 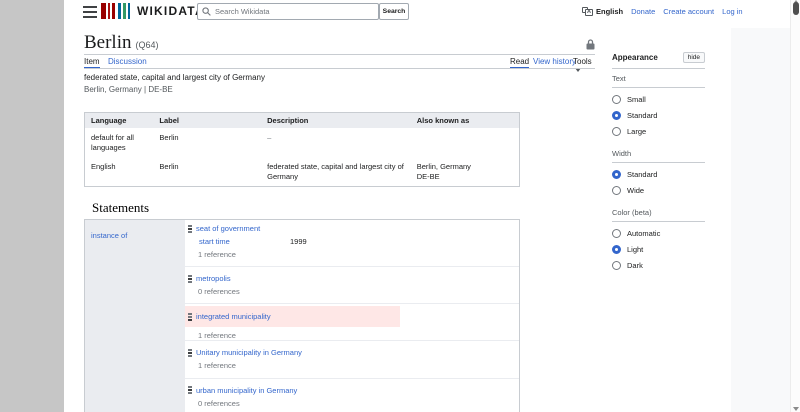 I want to click on appearance-title: Appearance, so click(x=635, y=57).